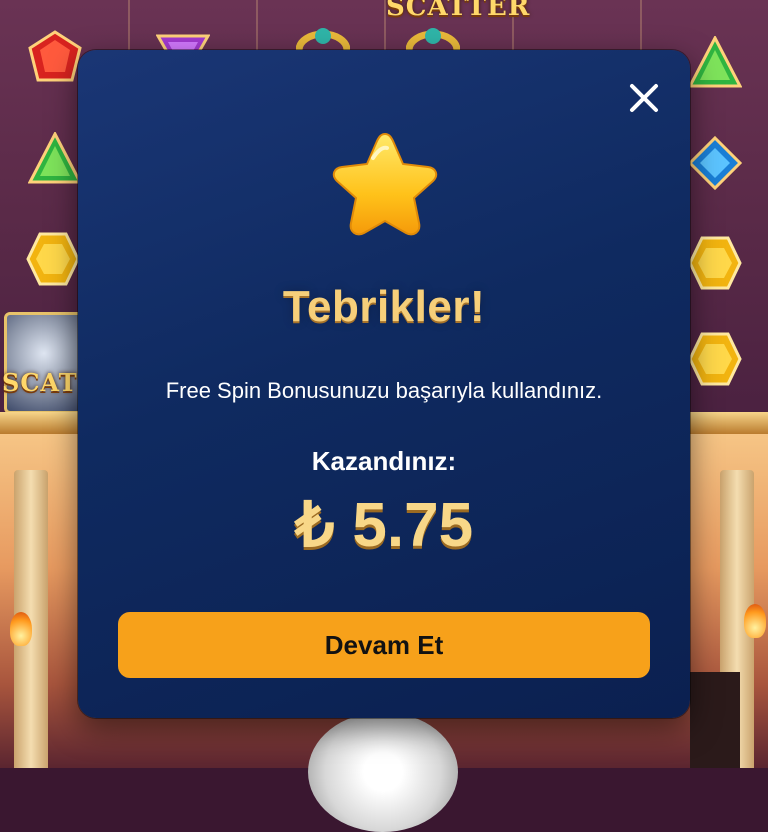  I want to click on continue-button: Devam Et, so click(384, 645).